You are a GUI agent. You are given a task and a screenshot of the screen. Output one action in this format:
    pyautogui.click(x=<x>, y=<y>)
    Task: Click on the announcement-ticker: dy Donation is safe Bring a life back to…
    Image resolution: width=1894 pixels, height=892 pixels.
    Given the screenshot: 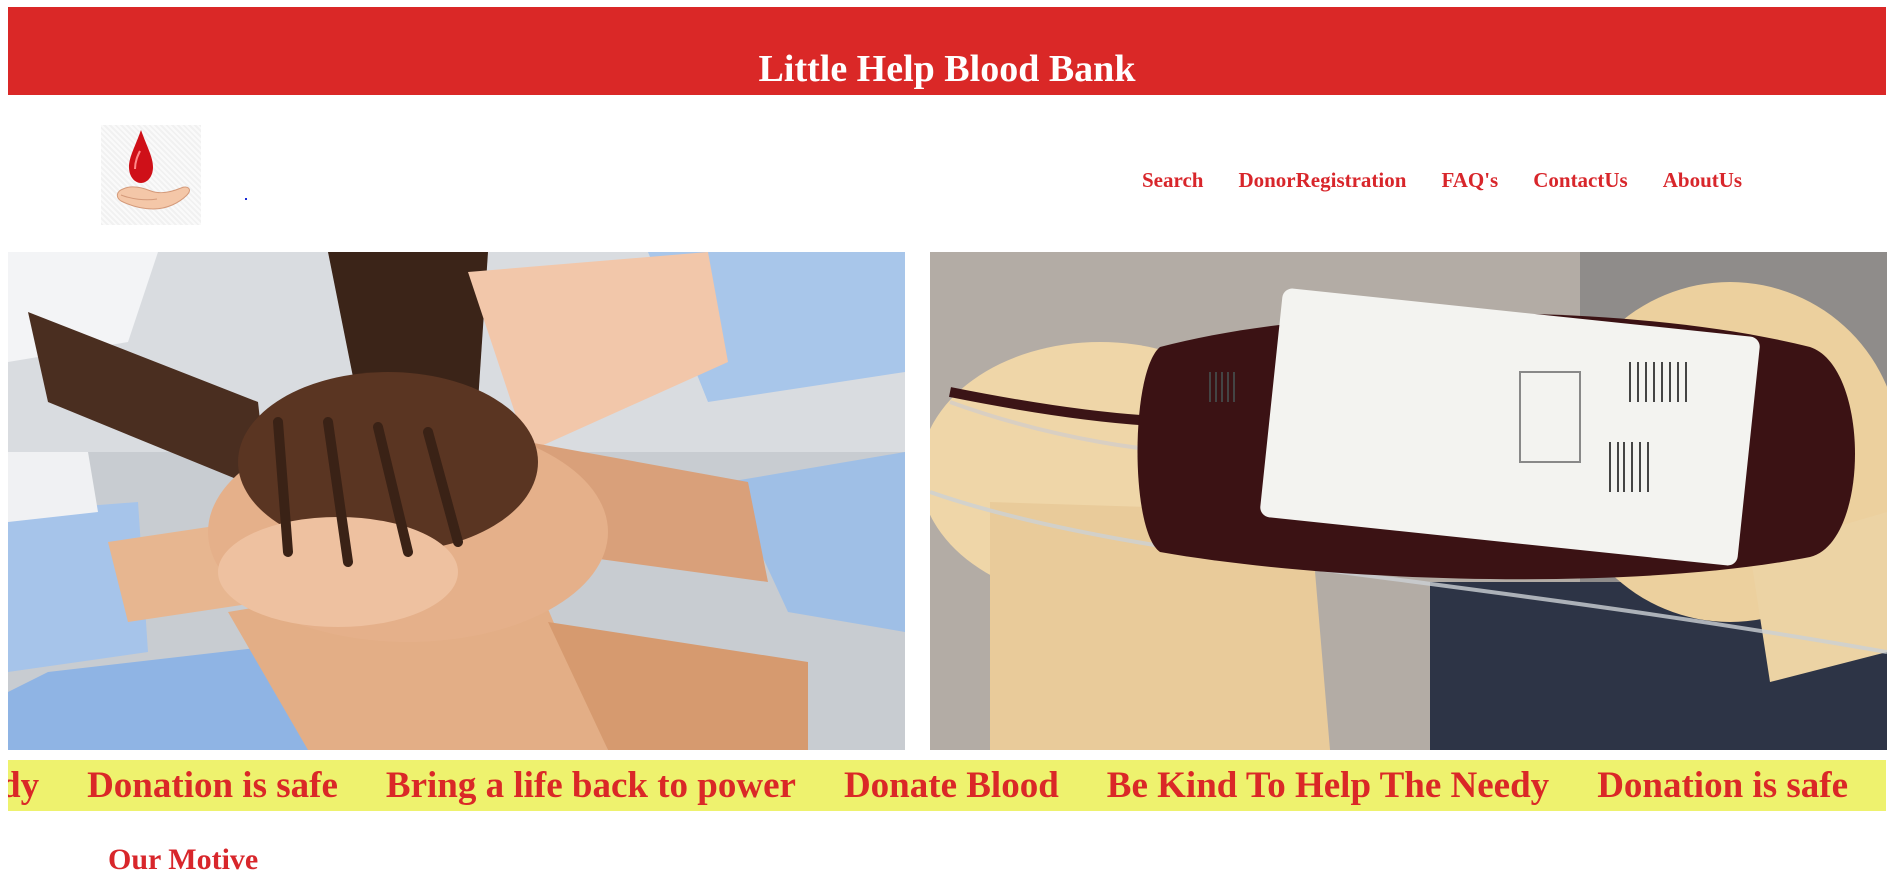 What is the action you would take?
    pyautogui.click(x=947, y=785)
    